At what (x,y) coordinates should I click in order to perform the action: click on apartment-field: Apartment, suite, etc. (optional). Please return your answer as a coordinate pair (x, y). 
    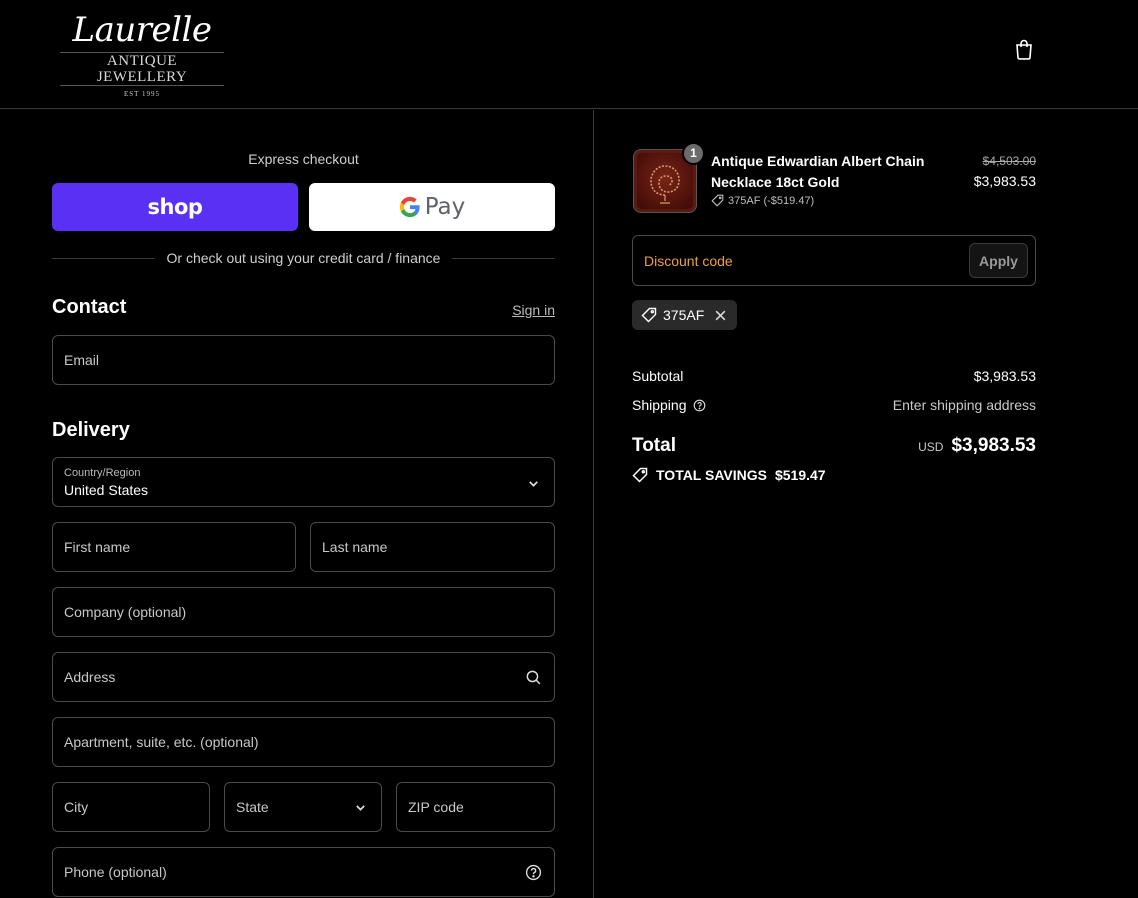
    Looking at the image, I should click on (303, 742).